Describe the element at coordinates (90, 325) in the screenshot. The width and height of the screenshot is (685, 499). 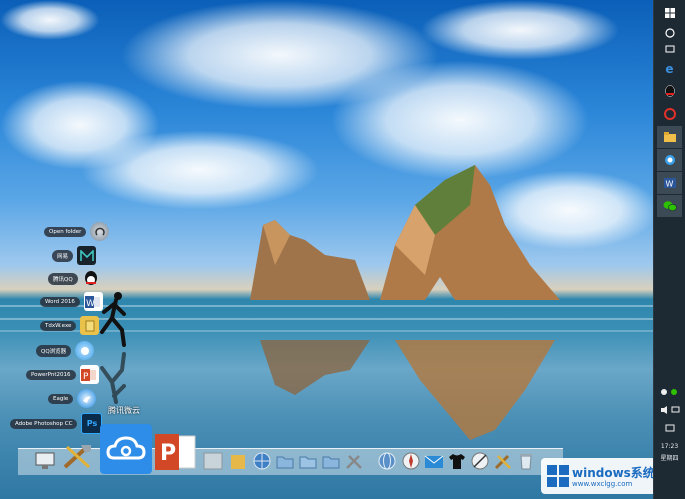
I see `tdx-icon` at that location.